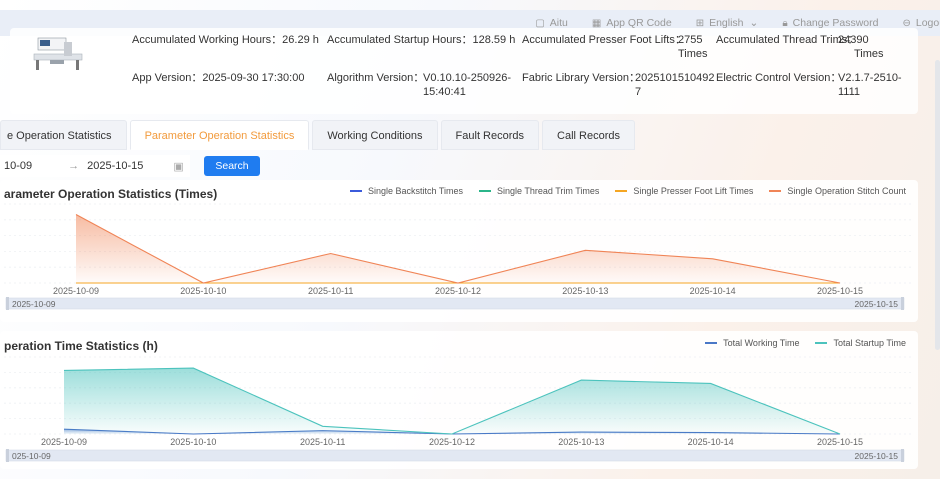 The width and height of the screenshot is (940, 479). I want to click on sewing-machine-image, so click(58, 53).